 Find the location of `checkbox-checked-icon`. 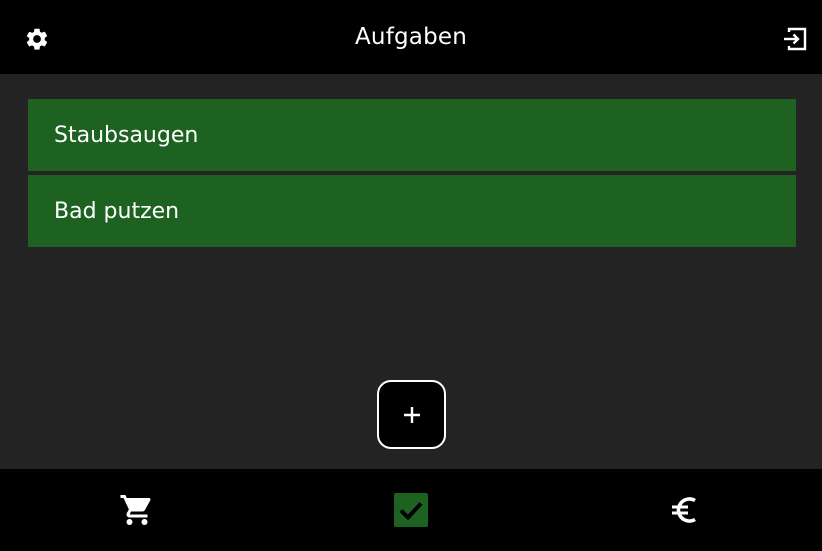

checkbox-checked-icon is located at coordinates (411, 510).